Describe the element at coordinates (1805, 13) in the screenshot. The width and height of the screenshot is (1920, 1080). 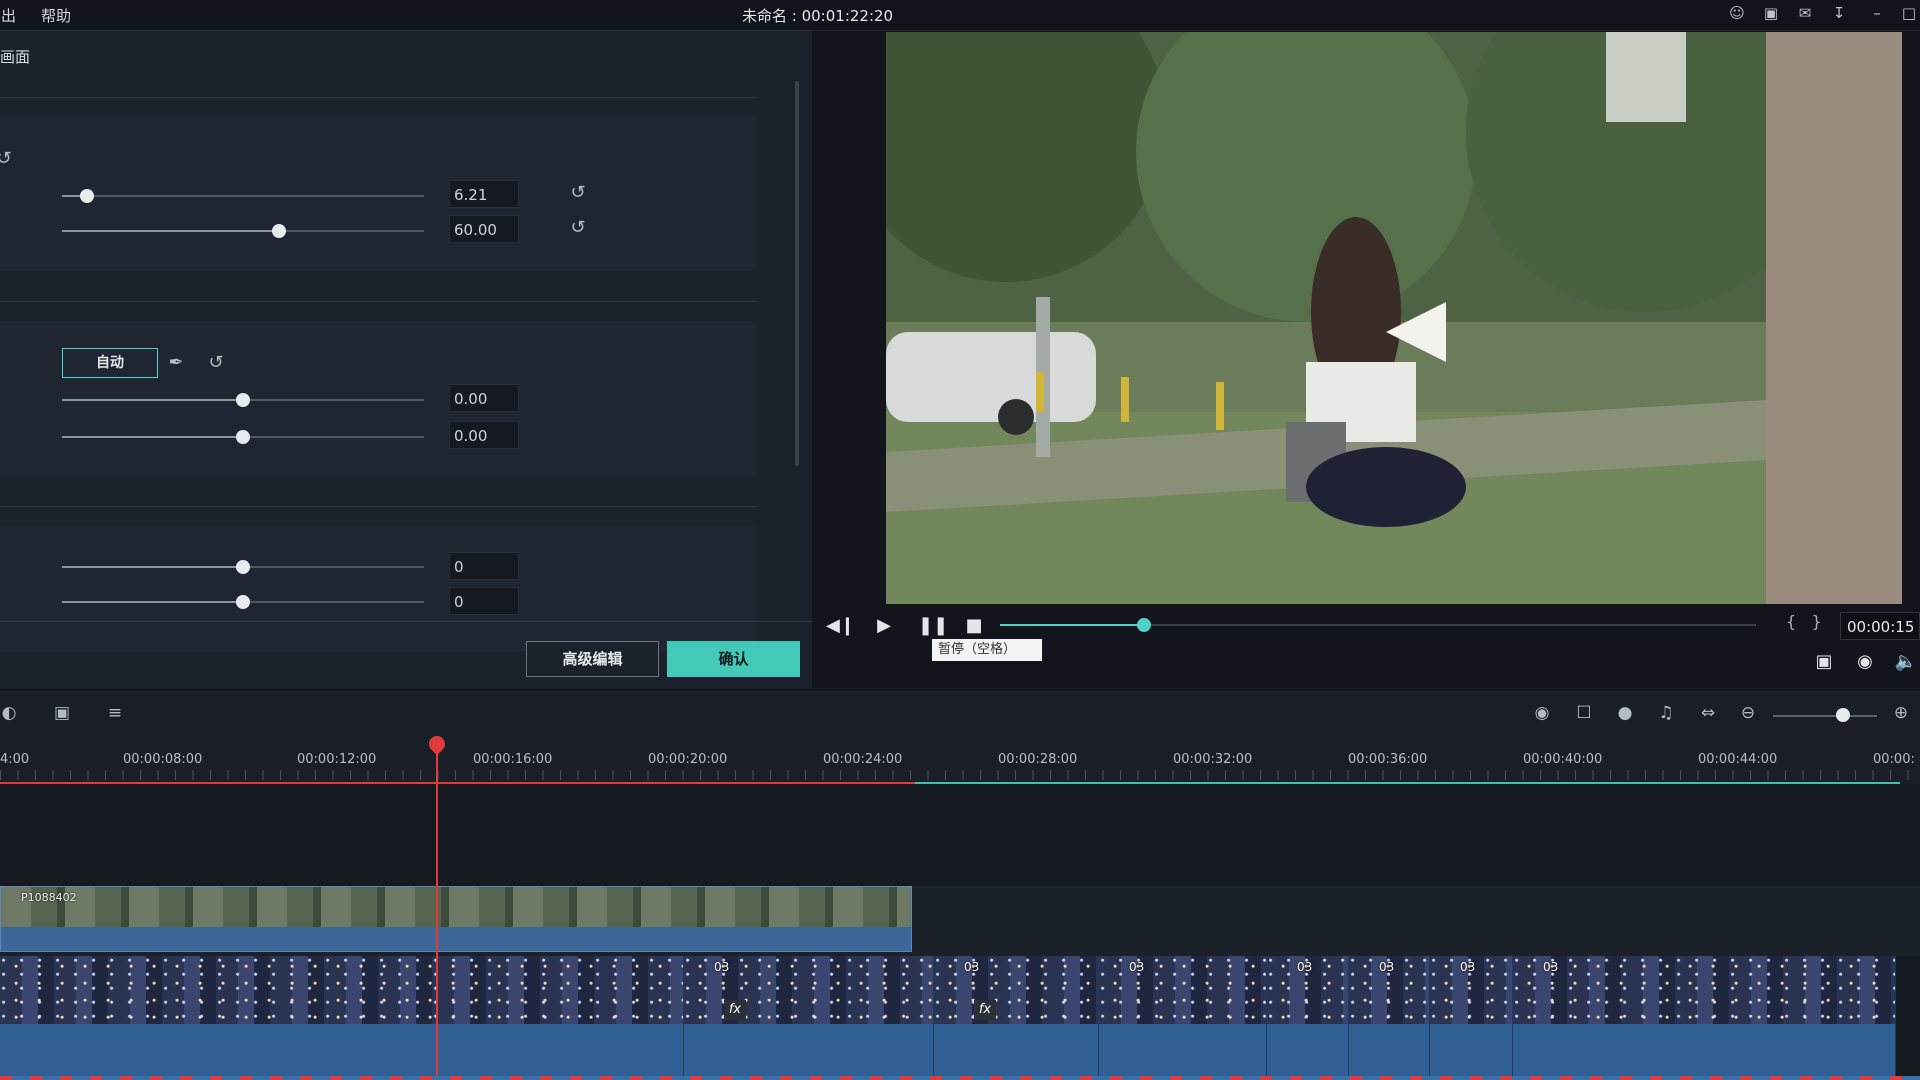
I see `mail-icon: ✉` at that location.